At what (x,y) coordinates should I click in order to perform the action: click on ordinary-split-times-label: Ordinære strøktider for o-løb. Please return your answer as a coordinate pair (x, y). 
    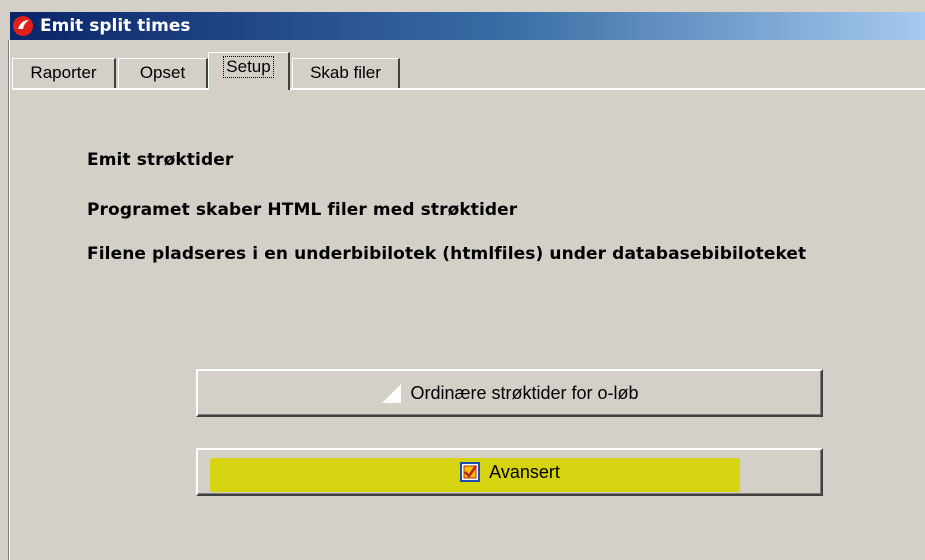
    Looking at the image, I should click on (524, 392).